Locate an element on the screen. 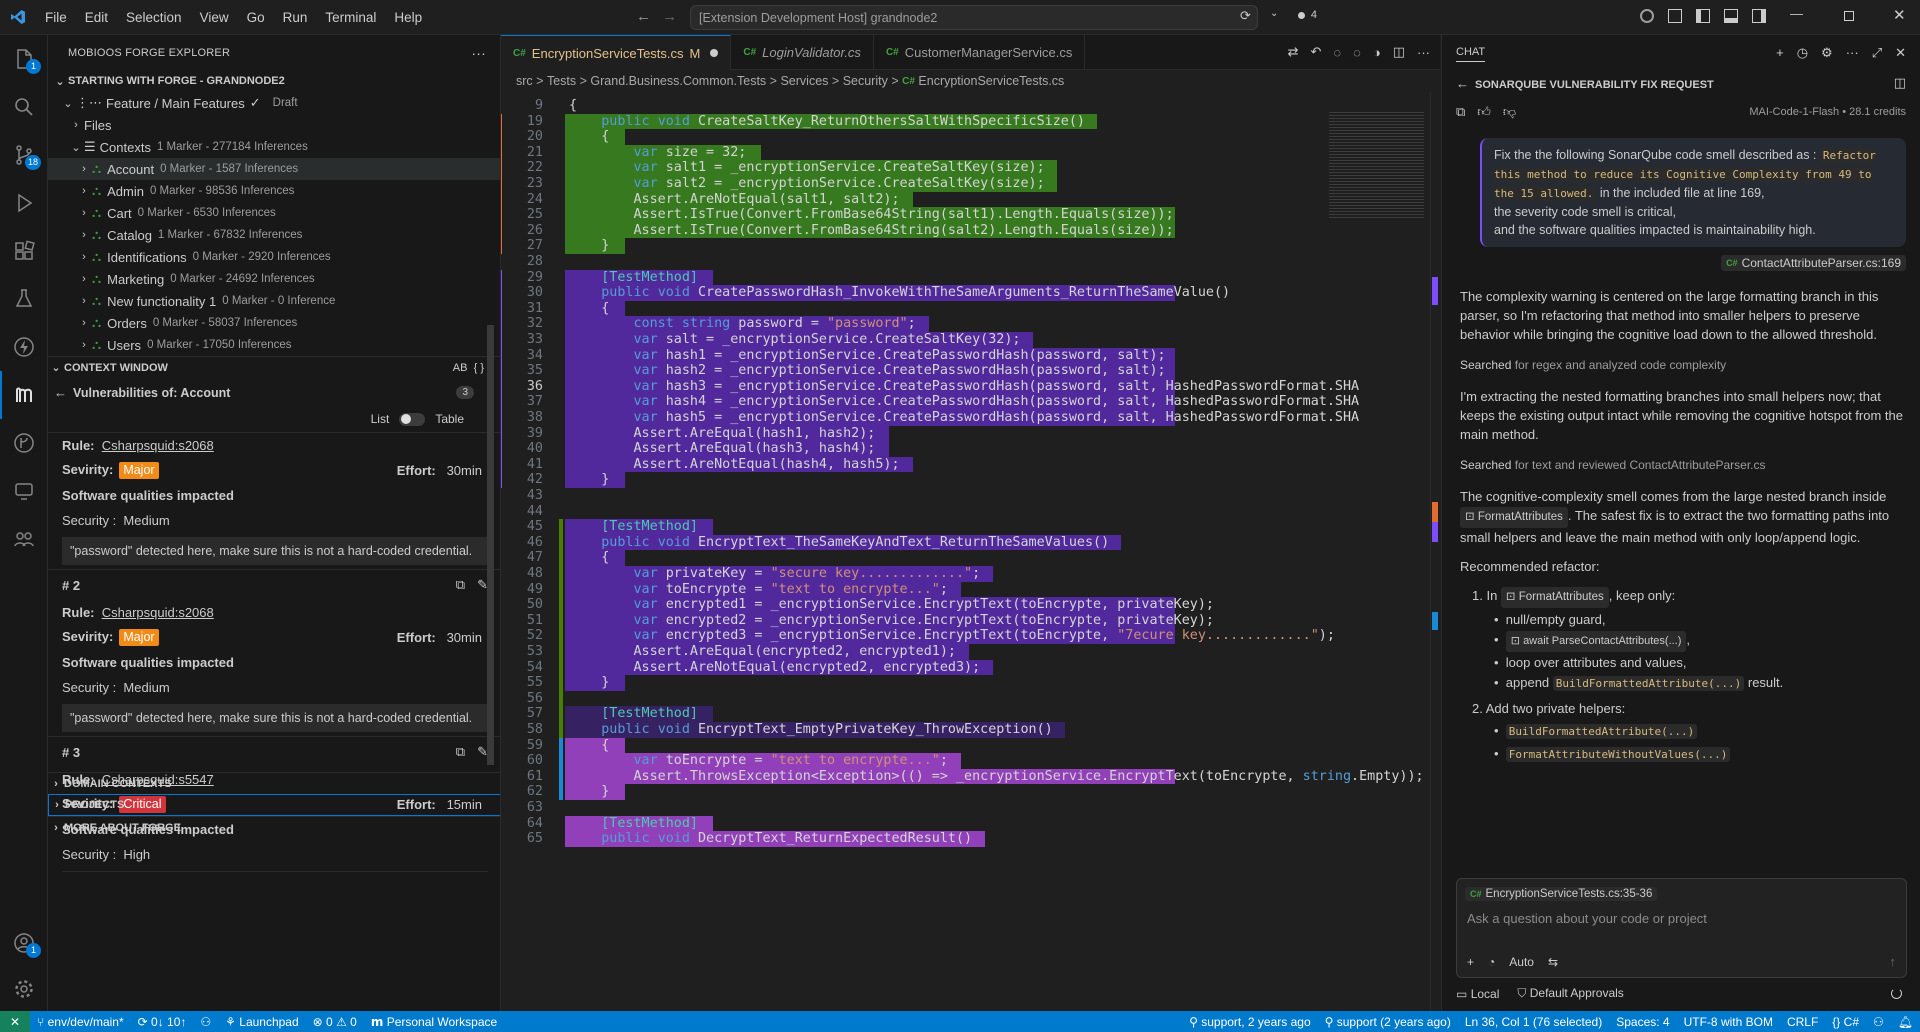 This screenshot has width=1920, height=1032. copy-icon: ⧉ is located at coordinates (1460, 112).